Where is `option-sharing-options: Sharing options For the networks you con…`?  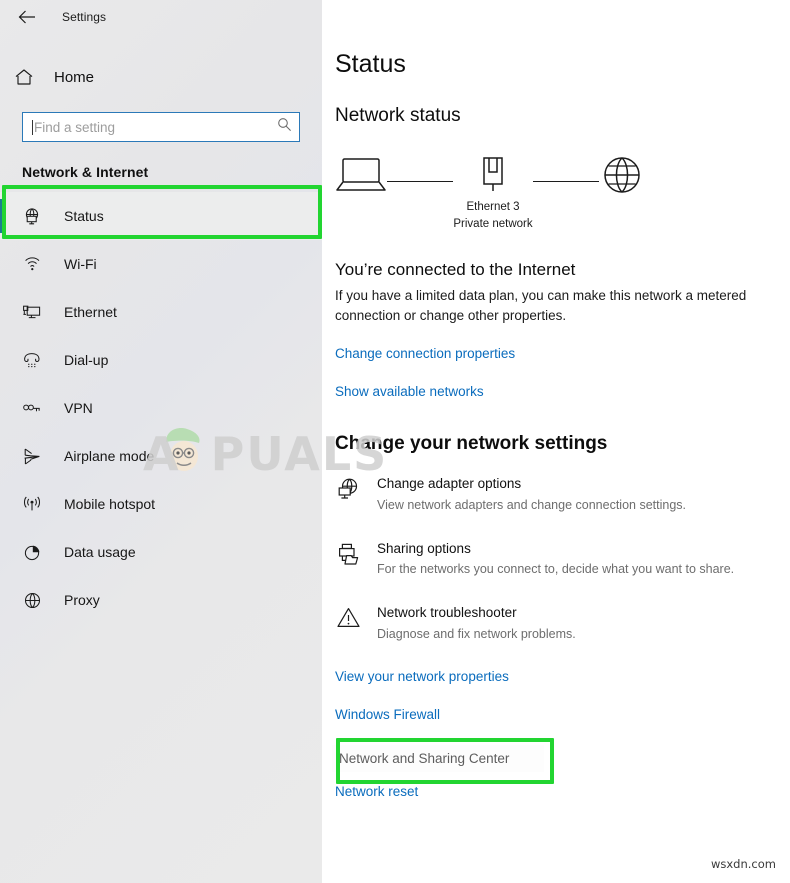 option-sharing-options: Sharing options For the networks you con… is located at coordinates (562, 559).